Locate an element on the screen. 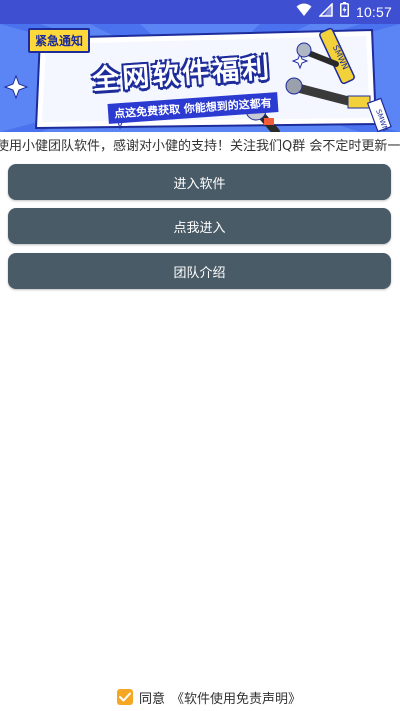 This screenshot has width=400, height=711. marquee-text: 使用小健团队软件，感谢对小健的支持！关注我们Q群 会不定时更新一些好 is located at coordinates (200, 146).